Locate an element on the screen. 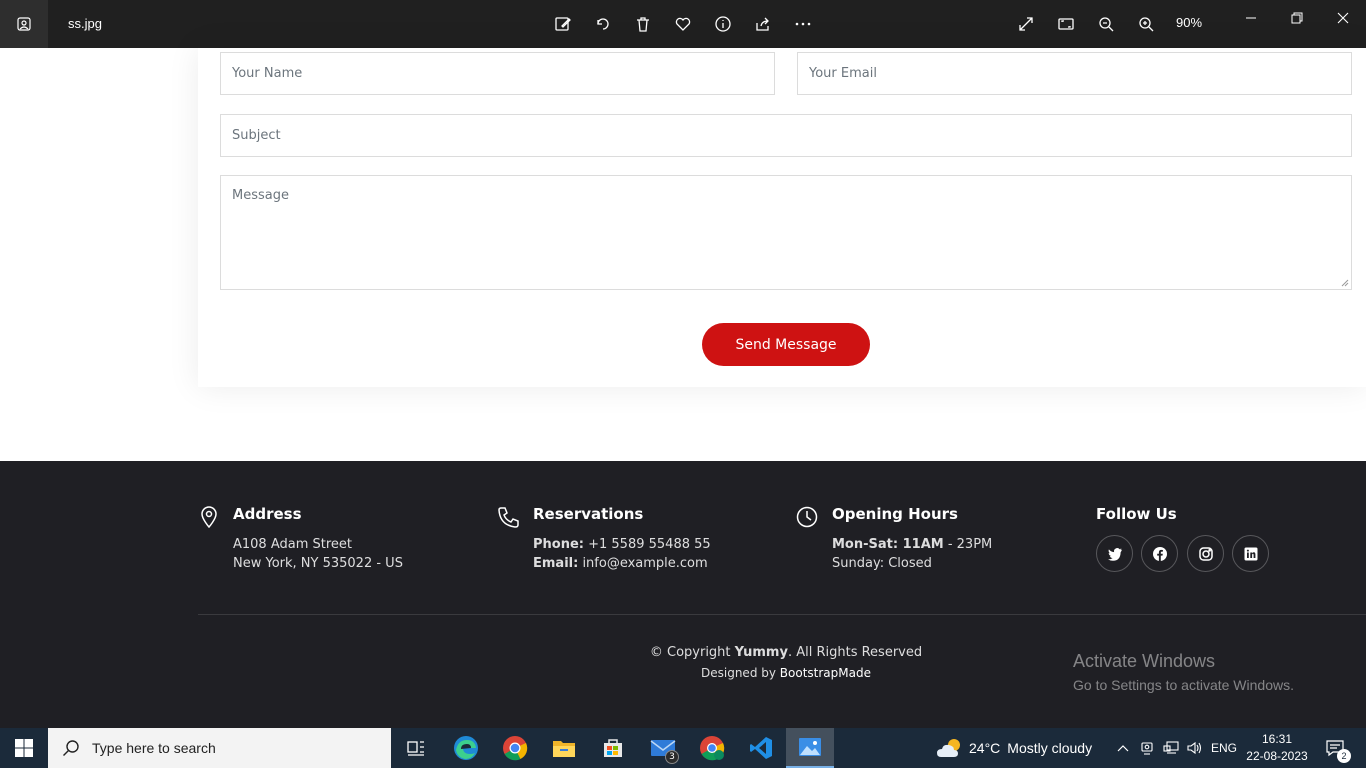 The height and width of the screenshot is (768, 1366). microsoft-store-app is located at coordinates (613, 748).